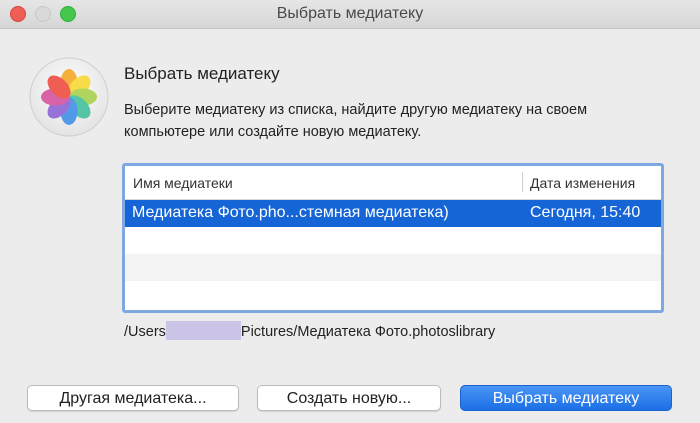  I want to click on redacted-username, so click(203, 330).